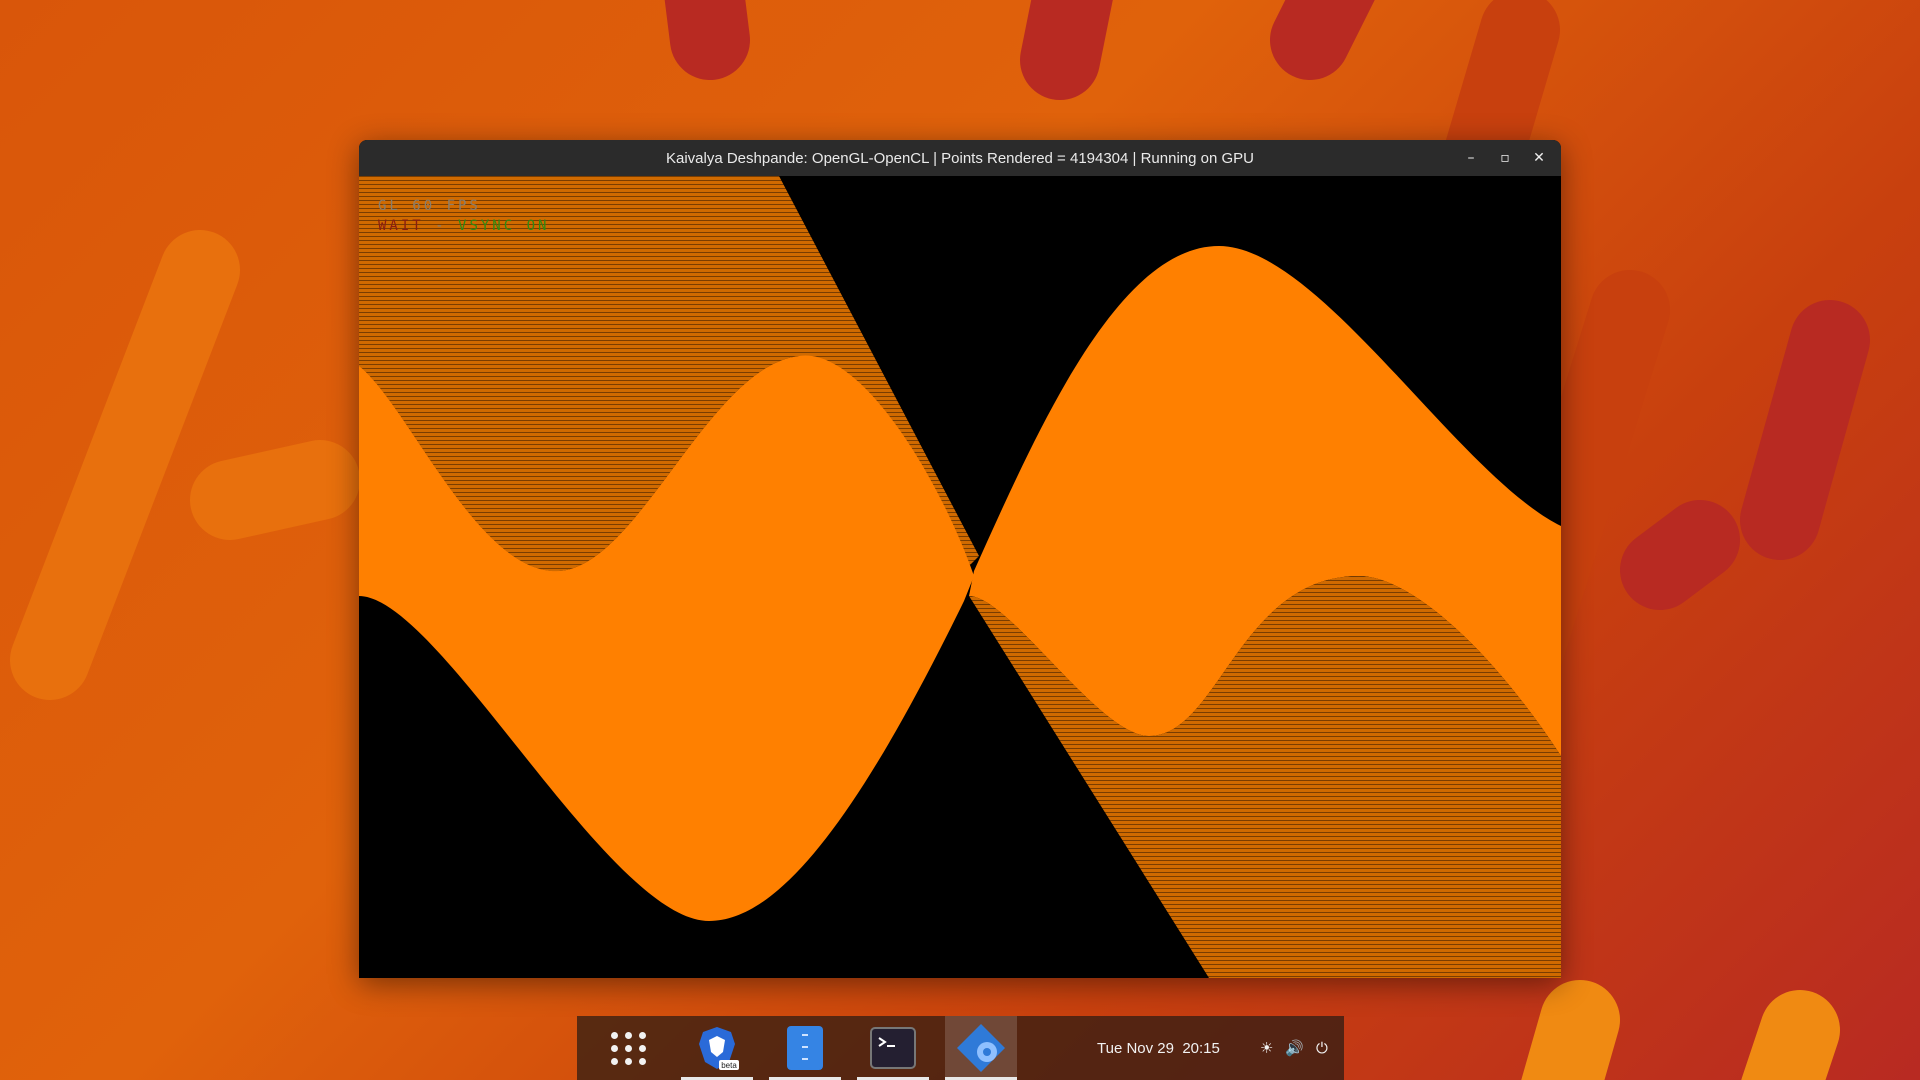 This screenshot has width=1920, height=1080. Describe the element at coordinates (1322, 1048) in the screenshot. I see `power-icon: ⏻` at that location.